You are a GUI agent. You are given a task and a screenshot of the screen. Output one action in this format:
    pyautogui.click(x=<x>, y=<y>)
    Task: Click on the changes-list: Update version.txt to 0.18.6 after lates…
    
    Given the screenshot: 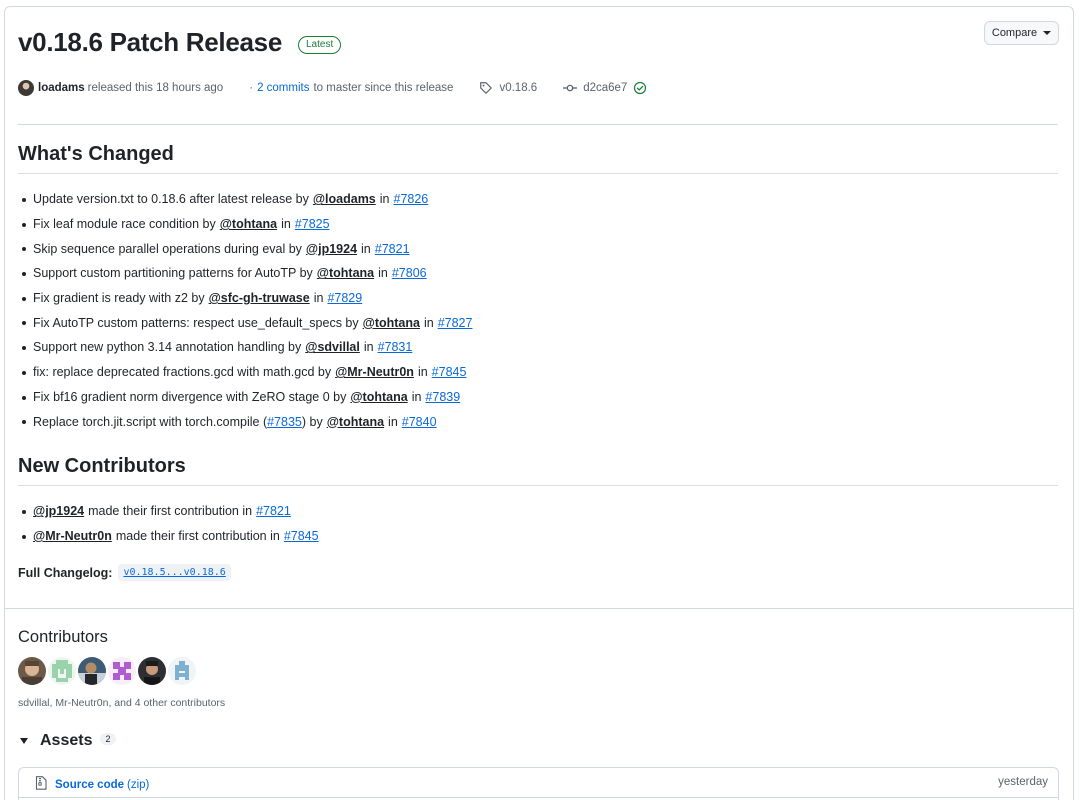 What is the action you would take?
    pyautogui.click(x=247, y=310)
    